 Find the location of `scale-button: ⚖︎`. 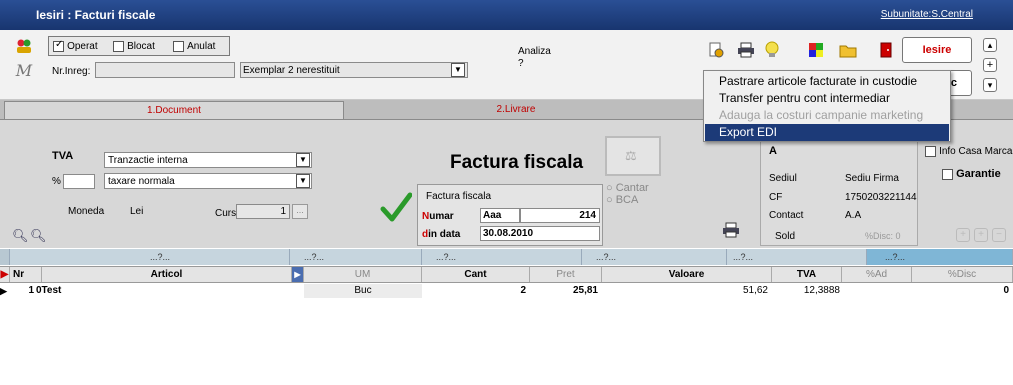

scale-button: ⚖︎ is located at coordinates (633, 156).